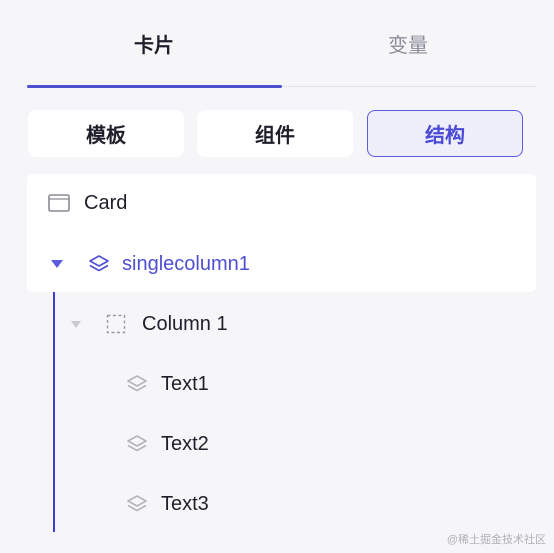 The height and width of the screenshot is (553, 554). I want to click on tree-item-label: Text3, so click(185, 503).